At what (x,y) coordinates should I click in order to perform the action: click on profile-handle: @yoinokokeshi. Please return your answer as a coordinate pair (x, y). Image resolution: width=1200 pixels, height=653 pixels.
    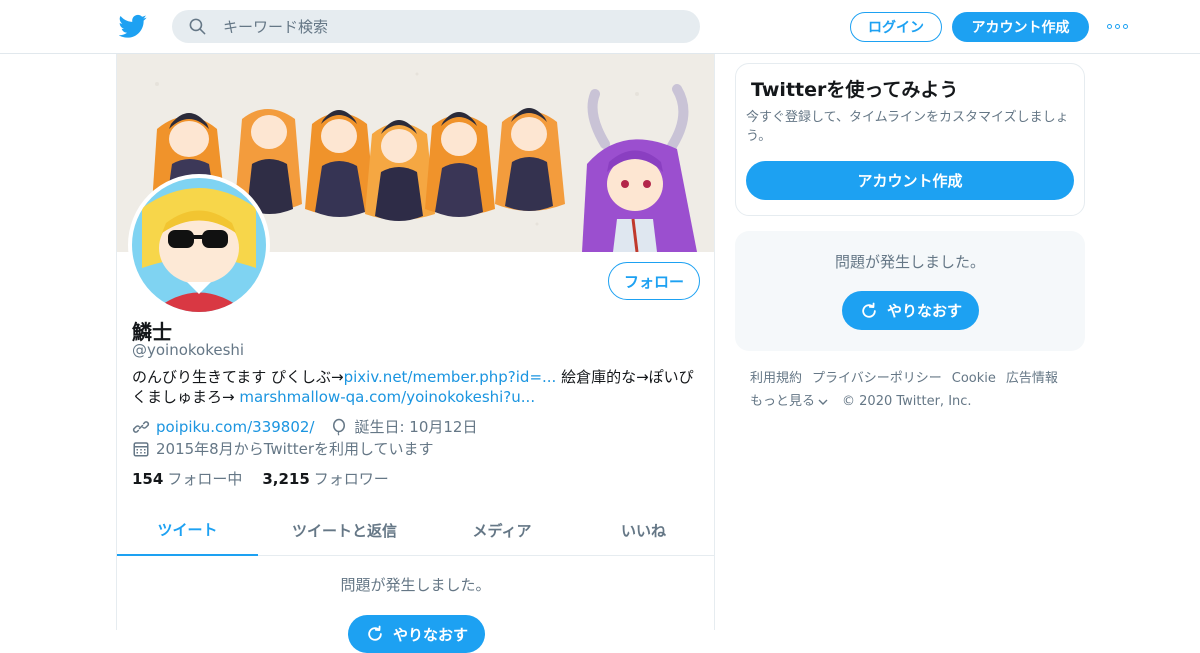
    Looking at the image, I should click on (188, 350).